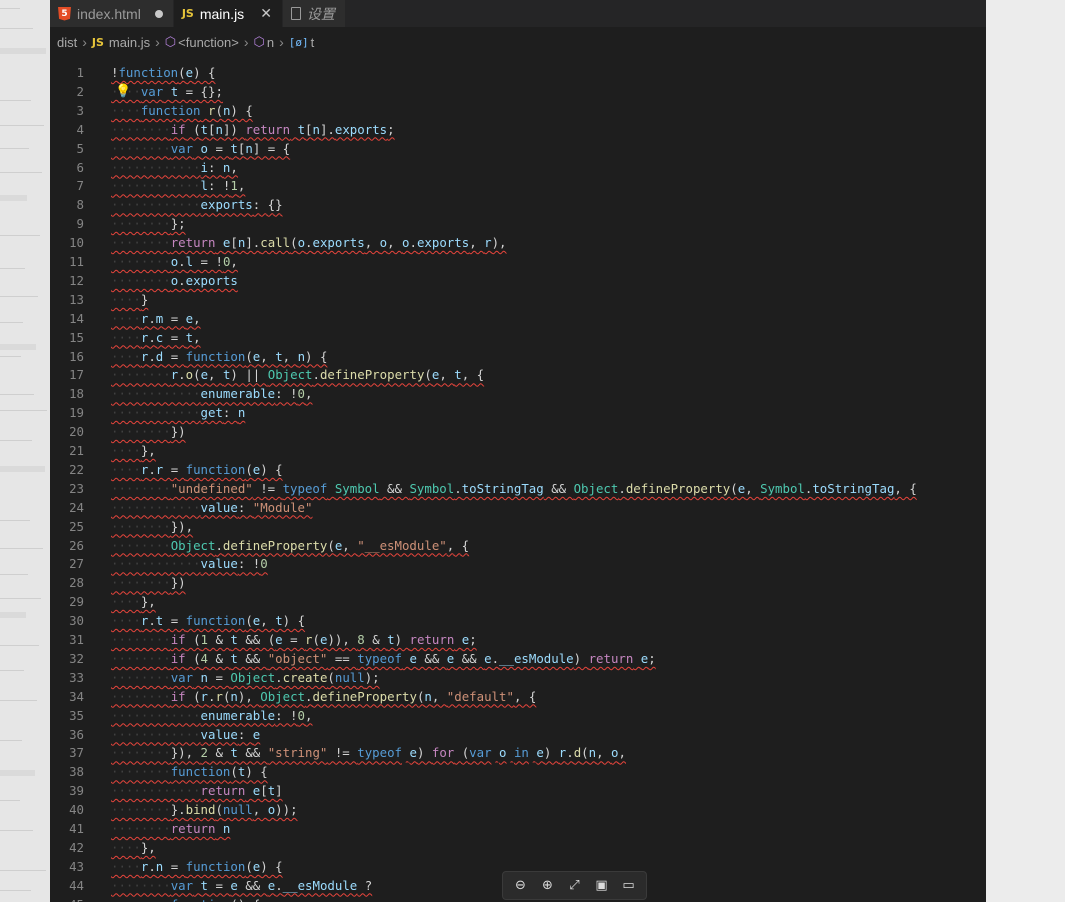 The height and width of the screenshot is (902, 1065). What do you see at coordinates (197, 469) in the screenshot?
I see `code-line: ····r.r = function(e) {` at bounding box center [197, 469].